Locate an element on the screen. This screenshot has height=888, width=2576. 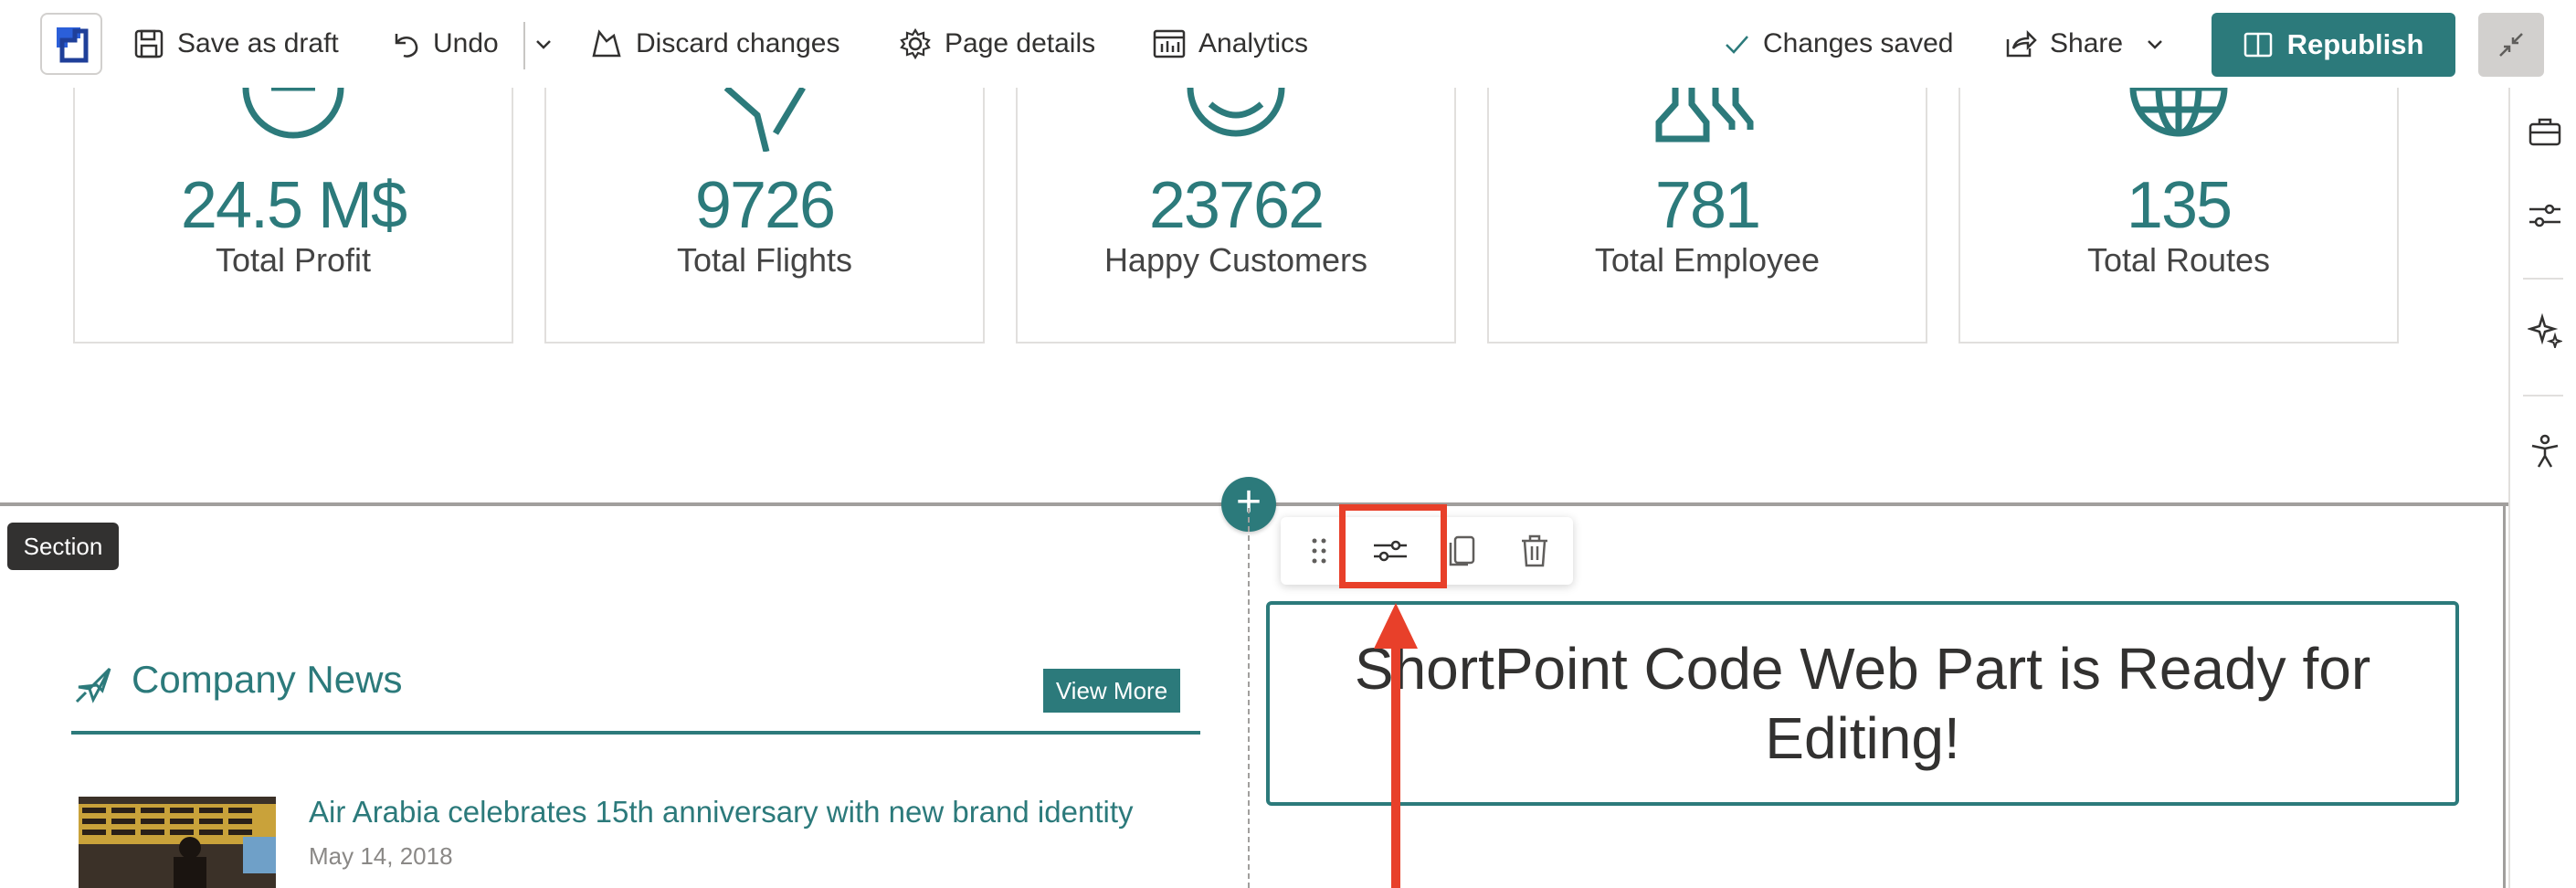
news-date: May 14, 2018 is located at coordinates (381, 856).